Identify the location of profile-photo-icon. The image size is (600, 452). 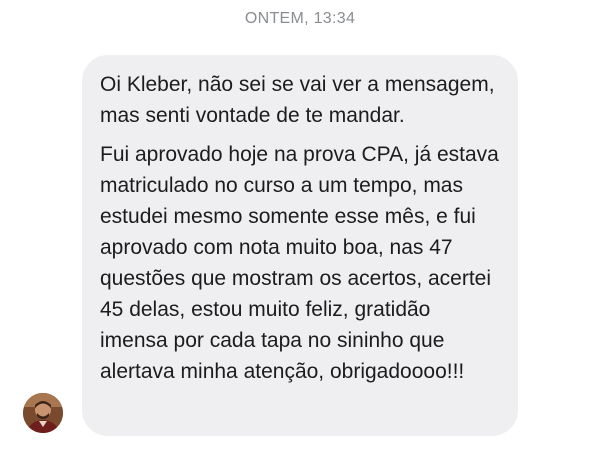
(43, 413).